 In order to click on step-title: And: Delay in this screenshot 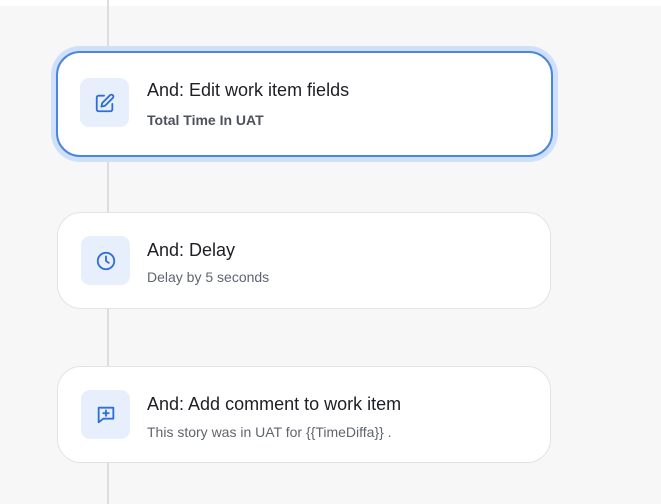, I will do `click(191, 250)`.